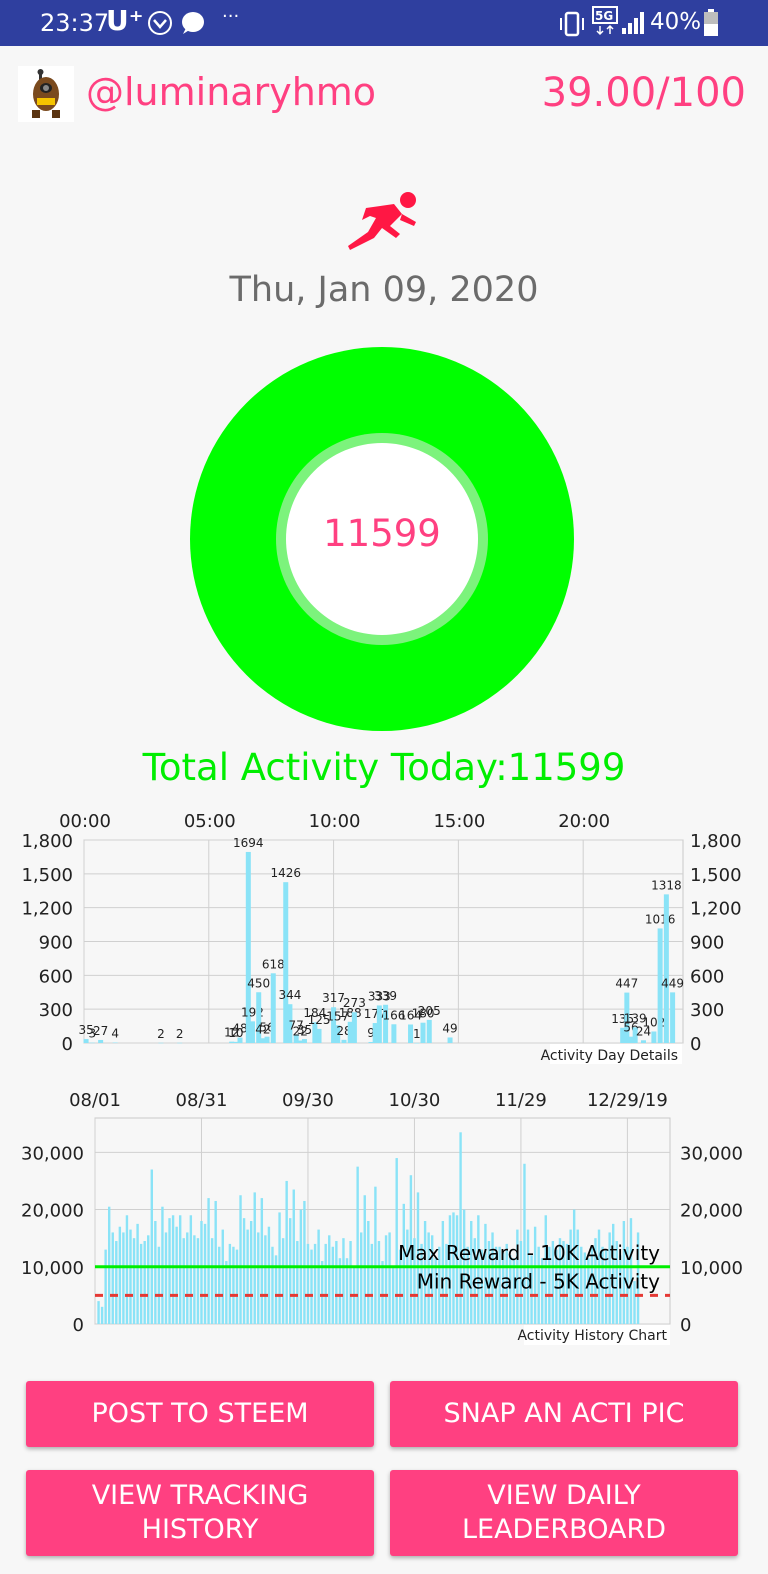 This screenshot has width=768, height=1574. I want to click on min-reward-label: Min Reward - 5K Activity, so click(538, 1281).